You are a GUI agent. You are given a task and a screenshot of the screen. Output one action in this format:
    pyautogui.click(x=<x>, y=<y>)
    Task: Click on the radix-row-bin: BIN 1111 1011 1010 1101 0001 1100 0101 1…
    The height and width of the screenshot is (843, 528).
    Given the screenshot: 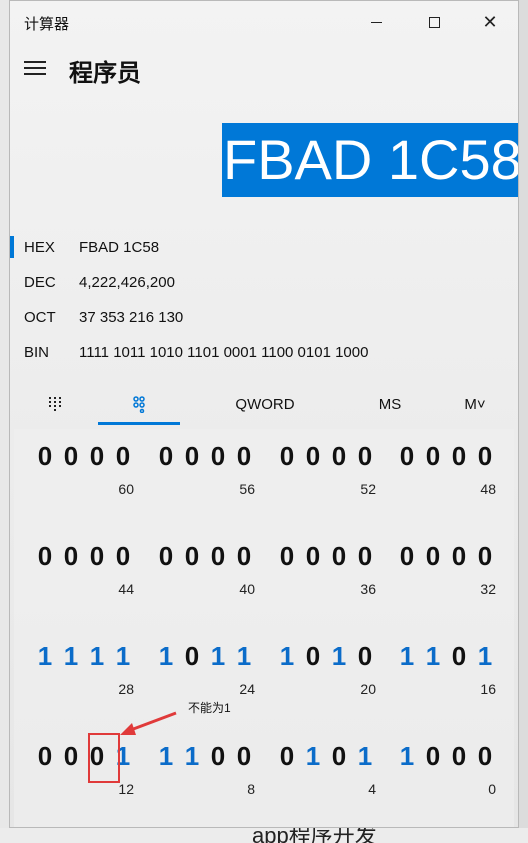 What is the action you would take?
    pyautogui.click(x=264, y=353)
    